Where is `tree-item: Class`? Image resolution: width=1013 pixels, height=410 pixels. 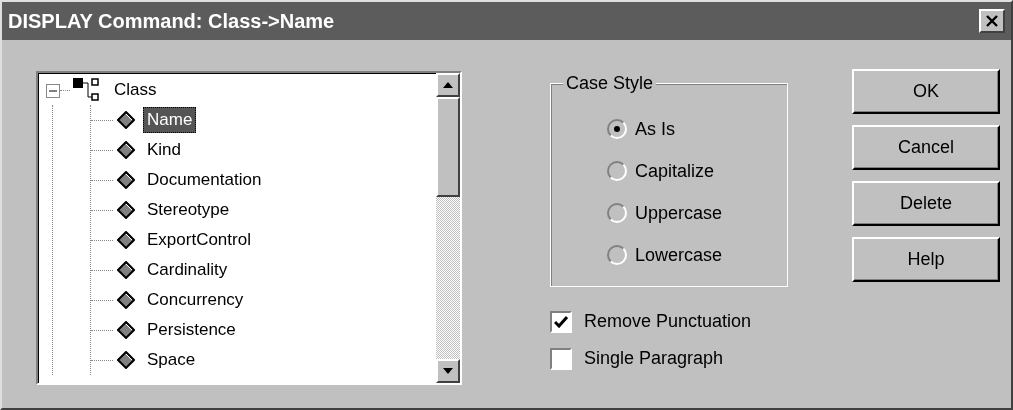
tree-item: Class is located at coordinates (135, 90).